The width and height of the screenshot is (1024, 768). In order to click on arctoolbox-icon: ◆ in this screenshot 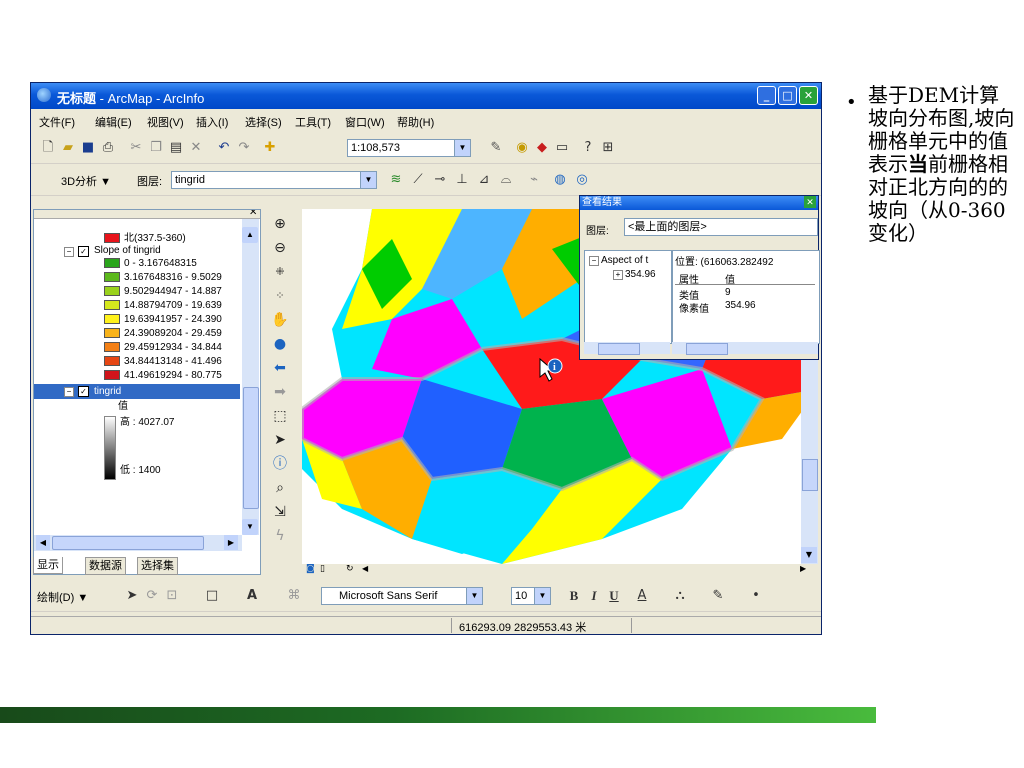, I will do `click(542, 148)`.